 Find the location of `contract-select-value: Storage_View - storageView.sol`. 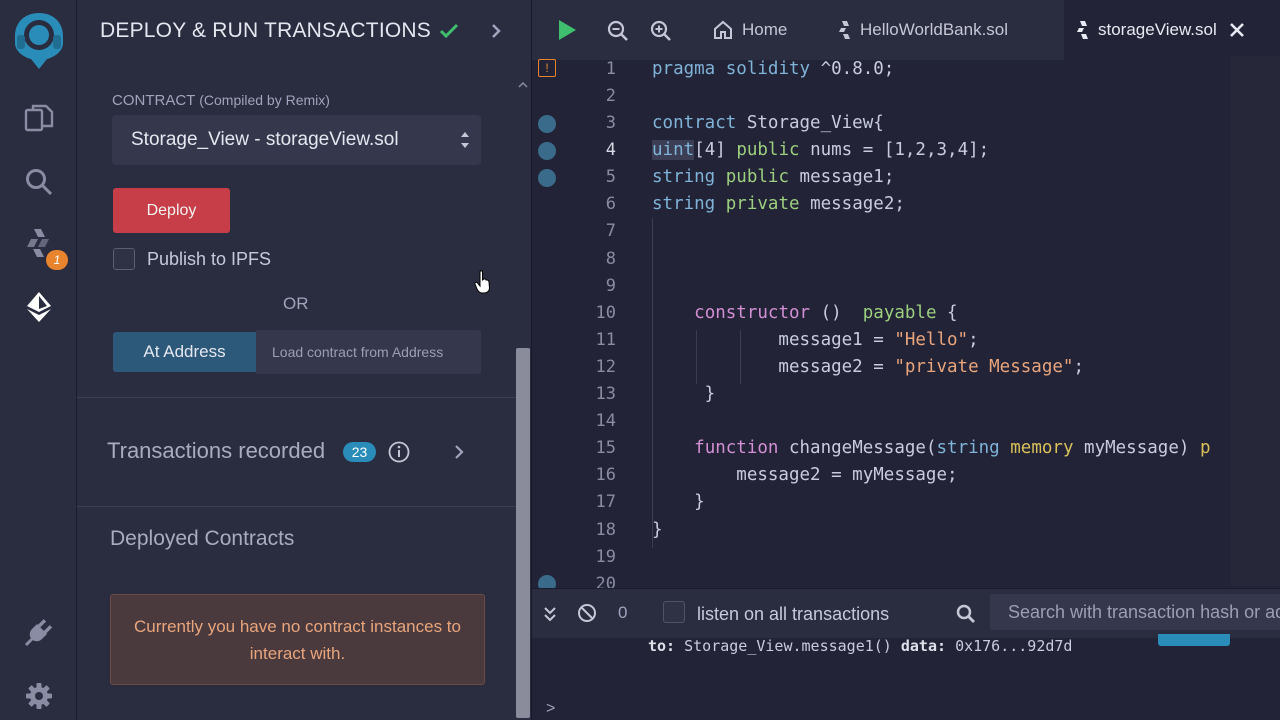

contract-select-value: Storage_View - storageView.sol is located at coordinates (265, 139).